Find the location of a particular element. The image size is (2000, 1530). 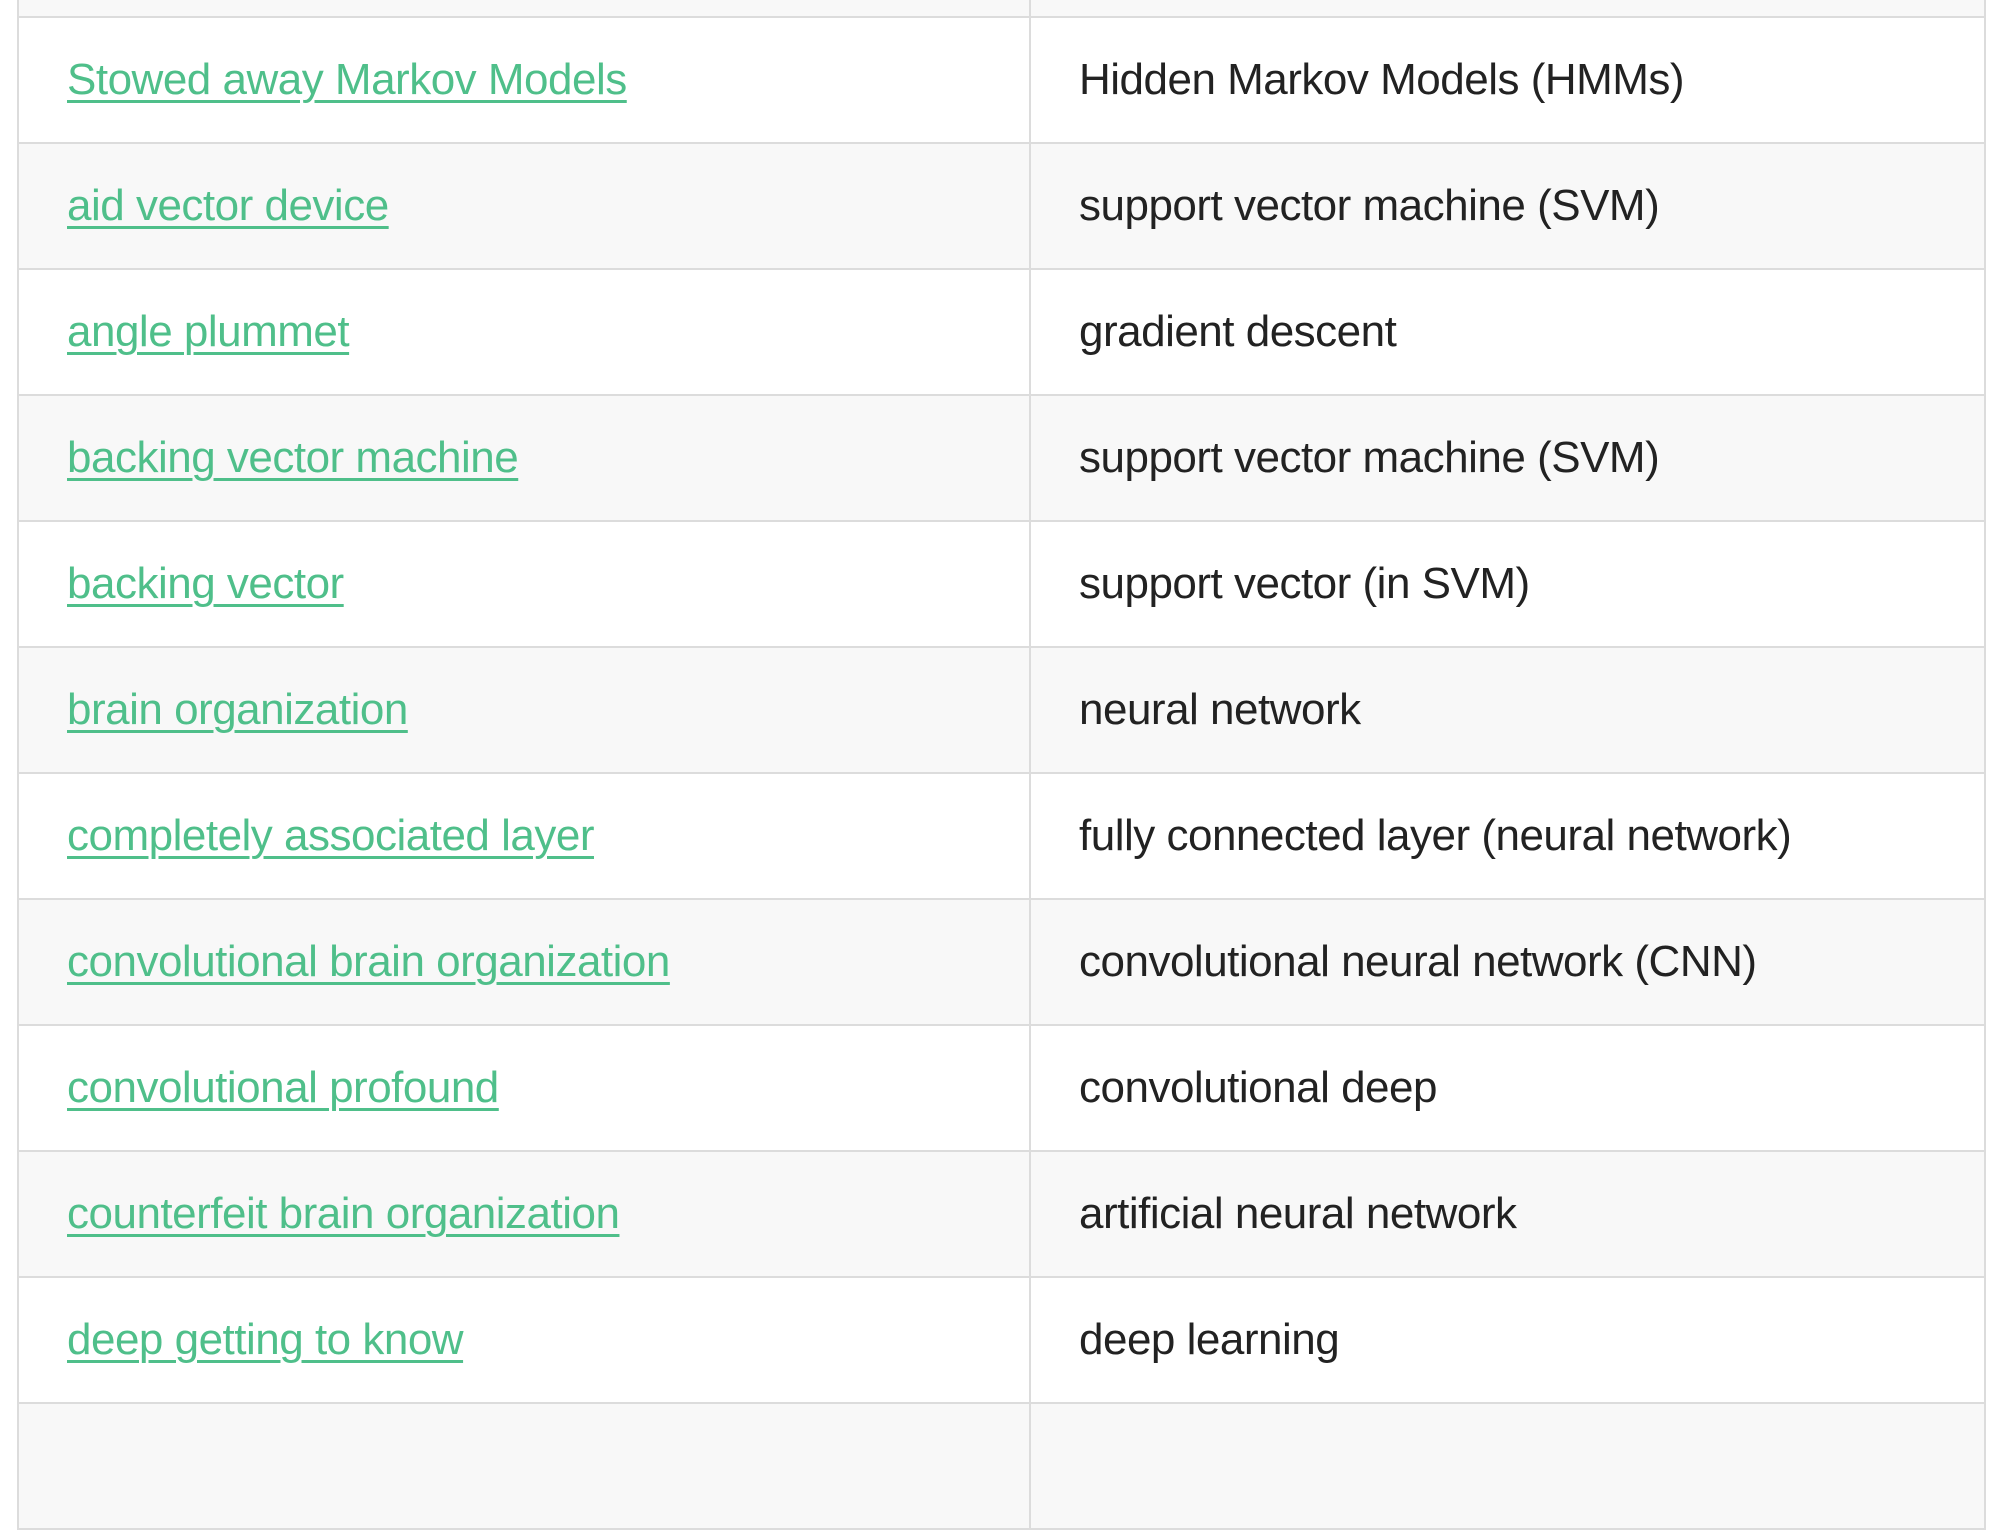

meaning-cell: convolutional neural network (CNN) is located at coordinates (1507, 962).